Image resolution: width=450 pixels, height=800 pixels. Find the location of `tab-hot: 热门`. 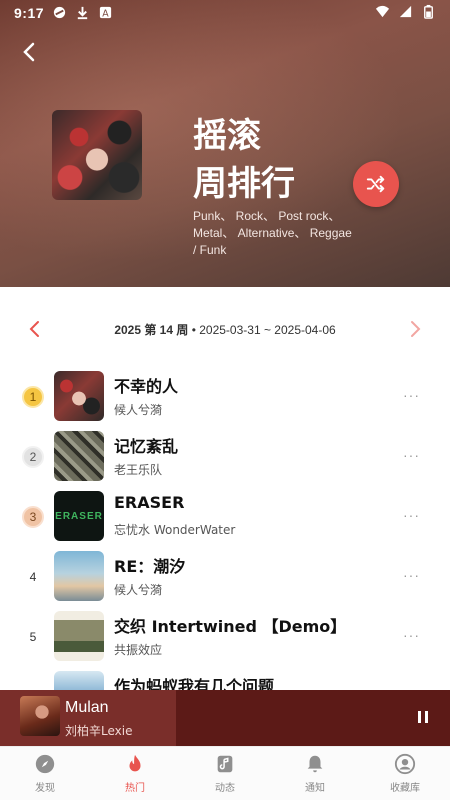

tab-hot: 热门 is located at coordinates (135, 773).